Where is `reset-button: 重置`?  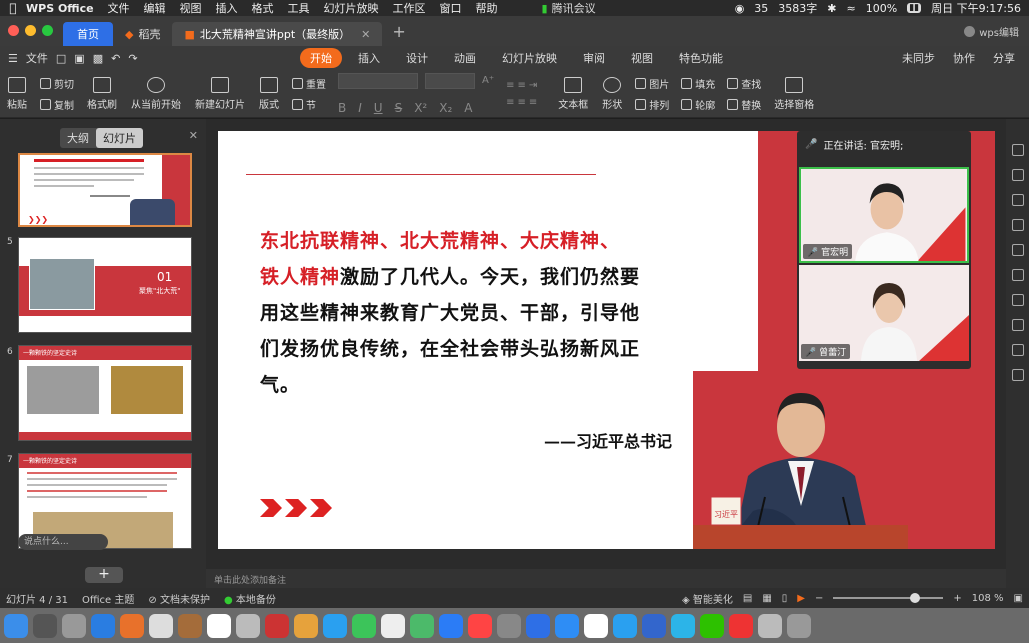 reset-button: 重置 is located at coordinates (309, 83).